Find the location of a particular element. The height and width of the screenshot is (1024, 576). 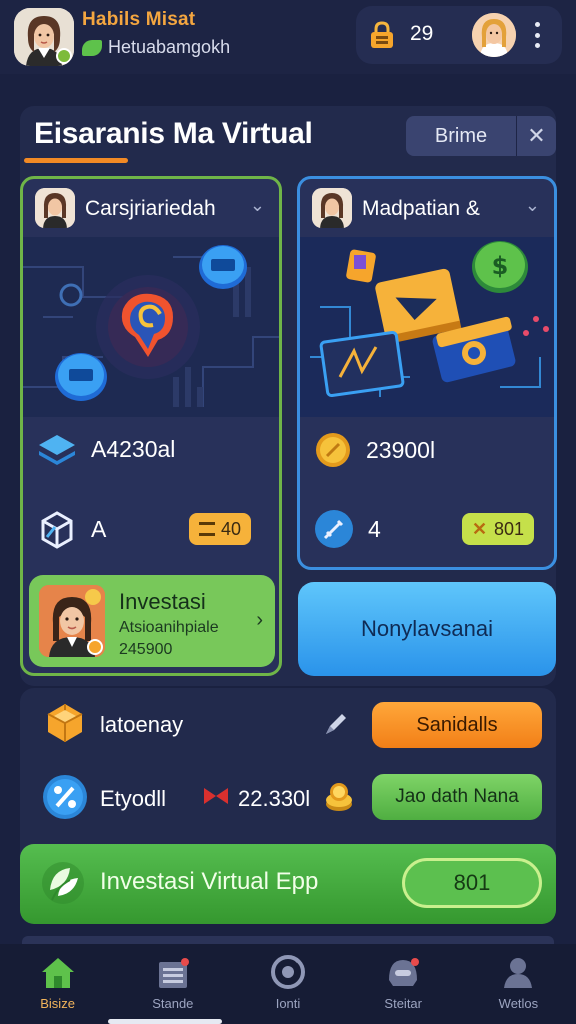

resource-pill: ✕ 801 is located at coordinates (498, 529).